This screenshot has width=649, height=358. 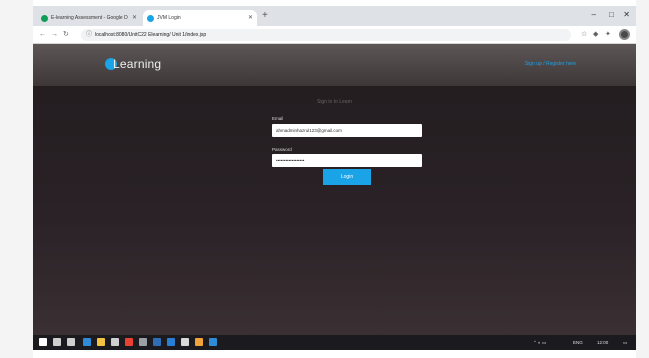 What do you see at coordinates (539, 342) in the screenshot?
I see `tray-icons: ⌃ ◐ ▭` at bounding box center [539, 342].